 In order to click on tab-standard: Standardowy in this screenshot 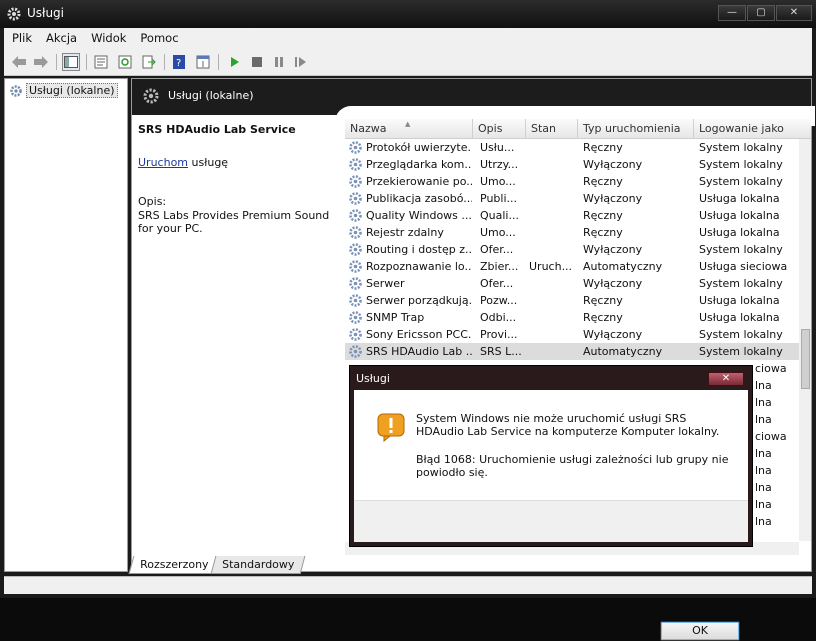, I will do `click(259, 565)`.